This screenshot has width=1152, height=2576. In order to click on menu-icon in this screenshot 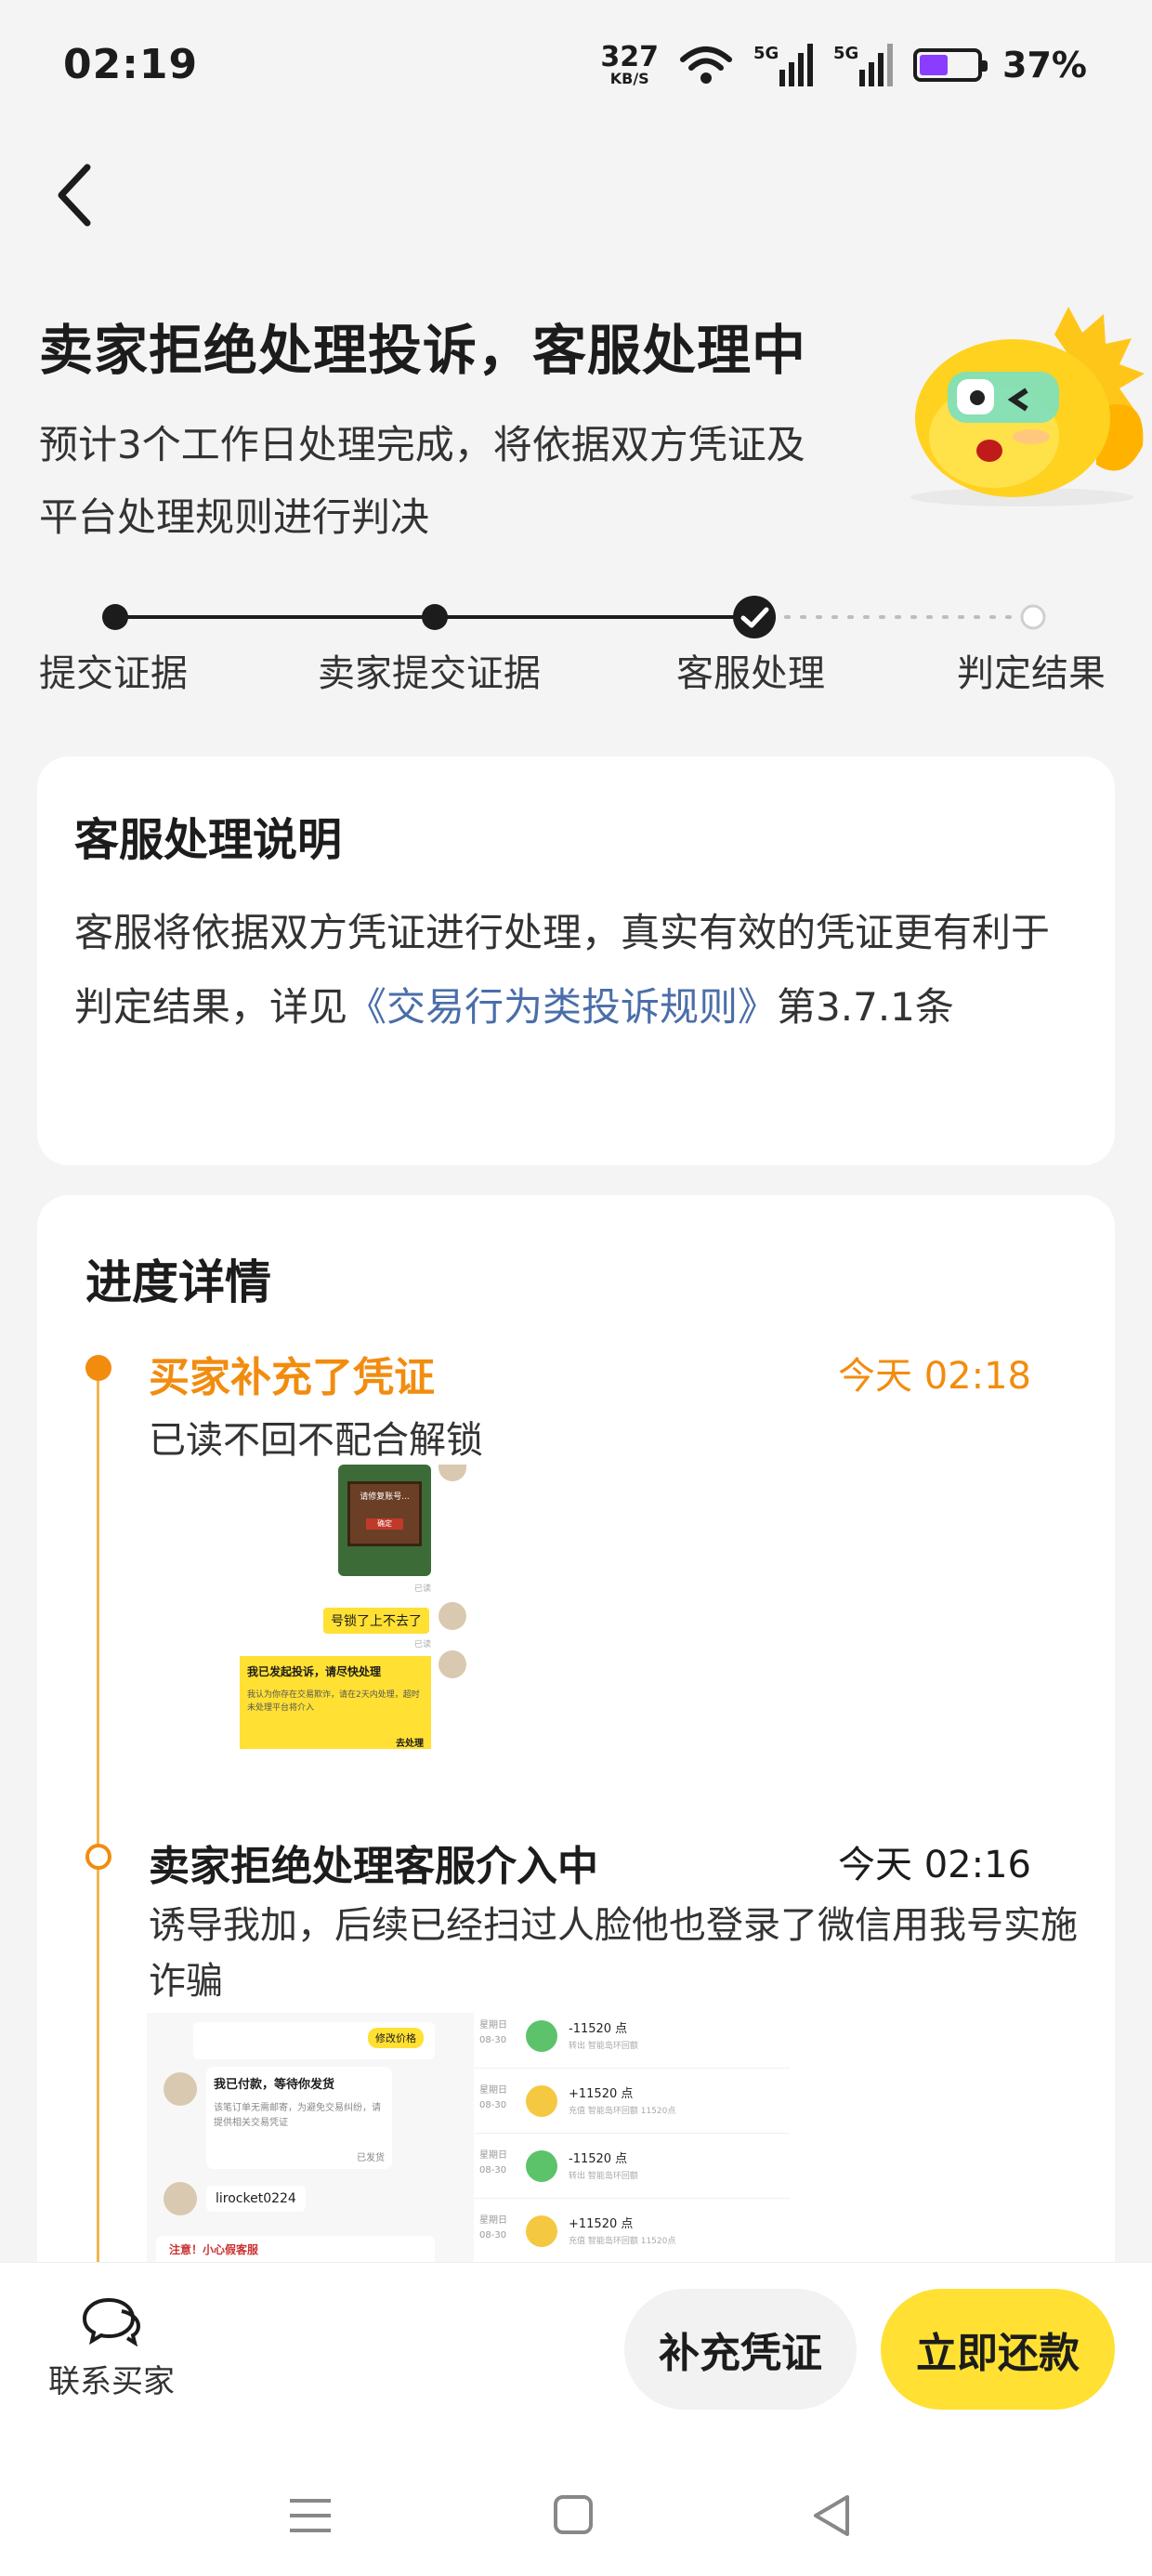, I will do `click(310, 2515)`.